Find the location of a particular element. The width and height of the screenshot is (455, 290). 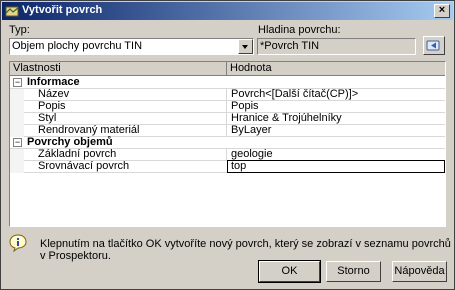

header-value: Hodnota is located at coordinates (336, 69).